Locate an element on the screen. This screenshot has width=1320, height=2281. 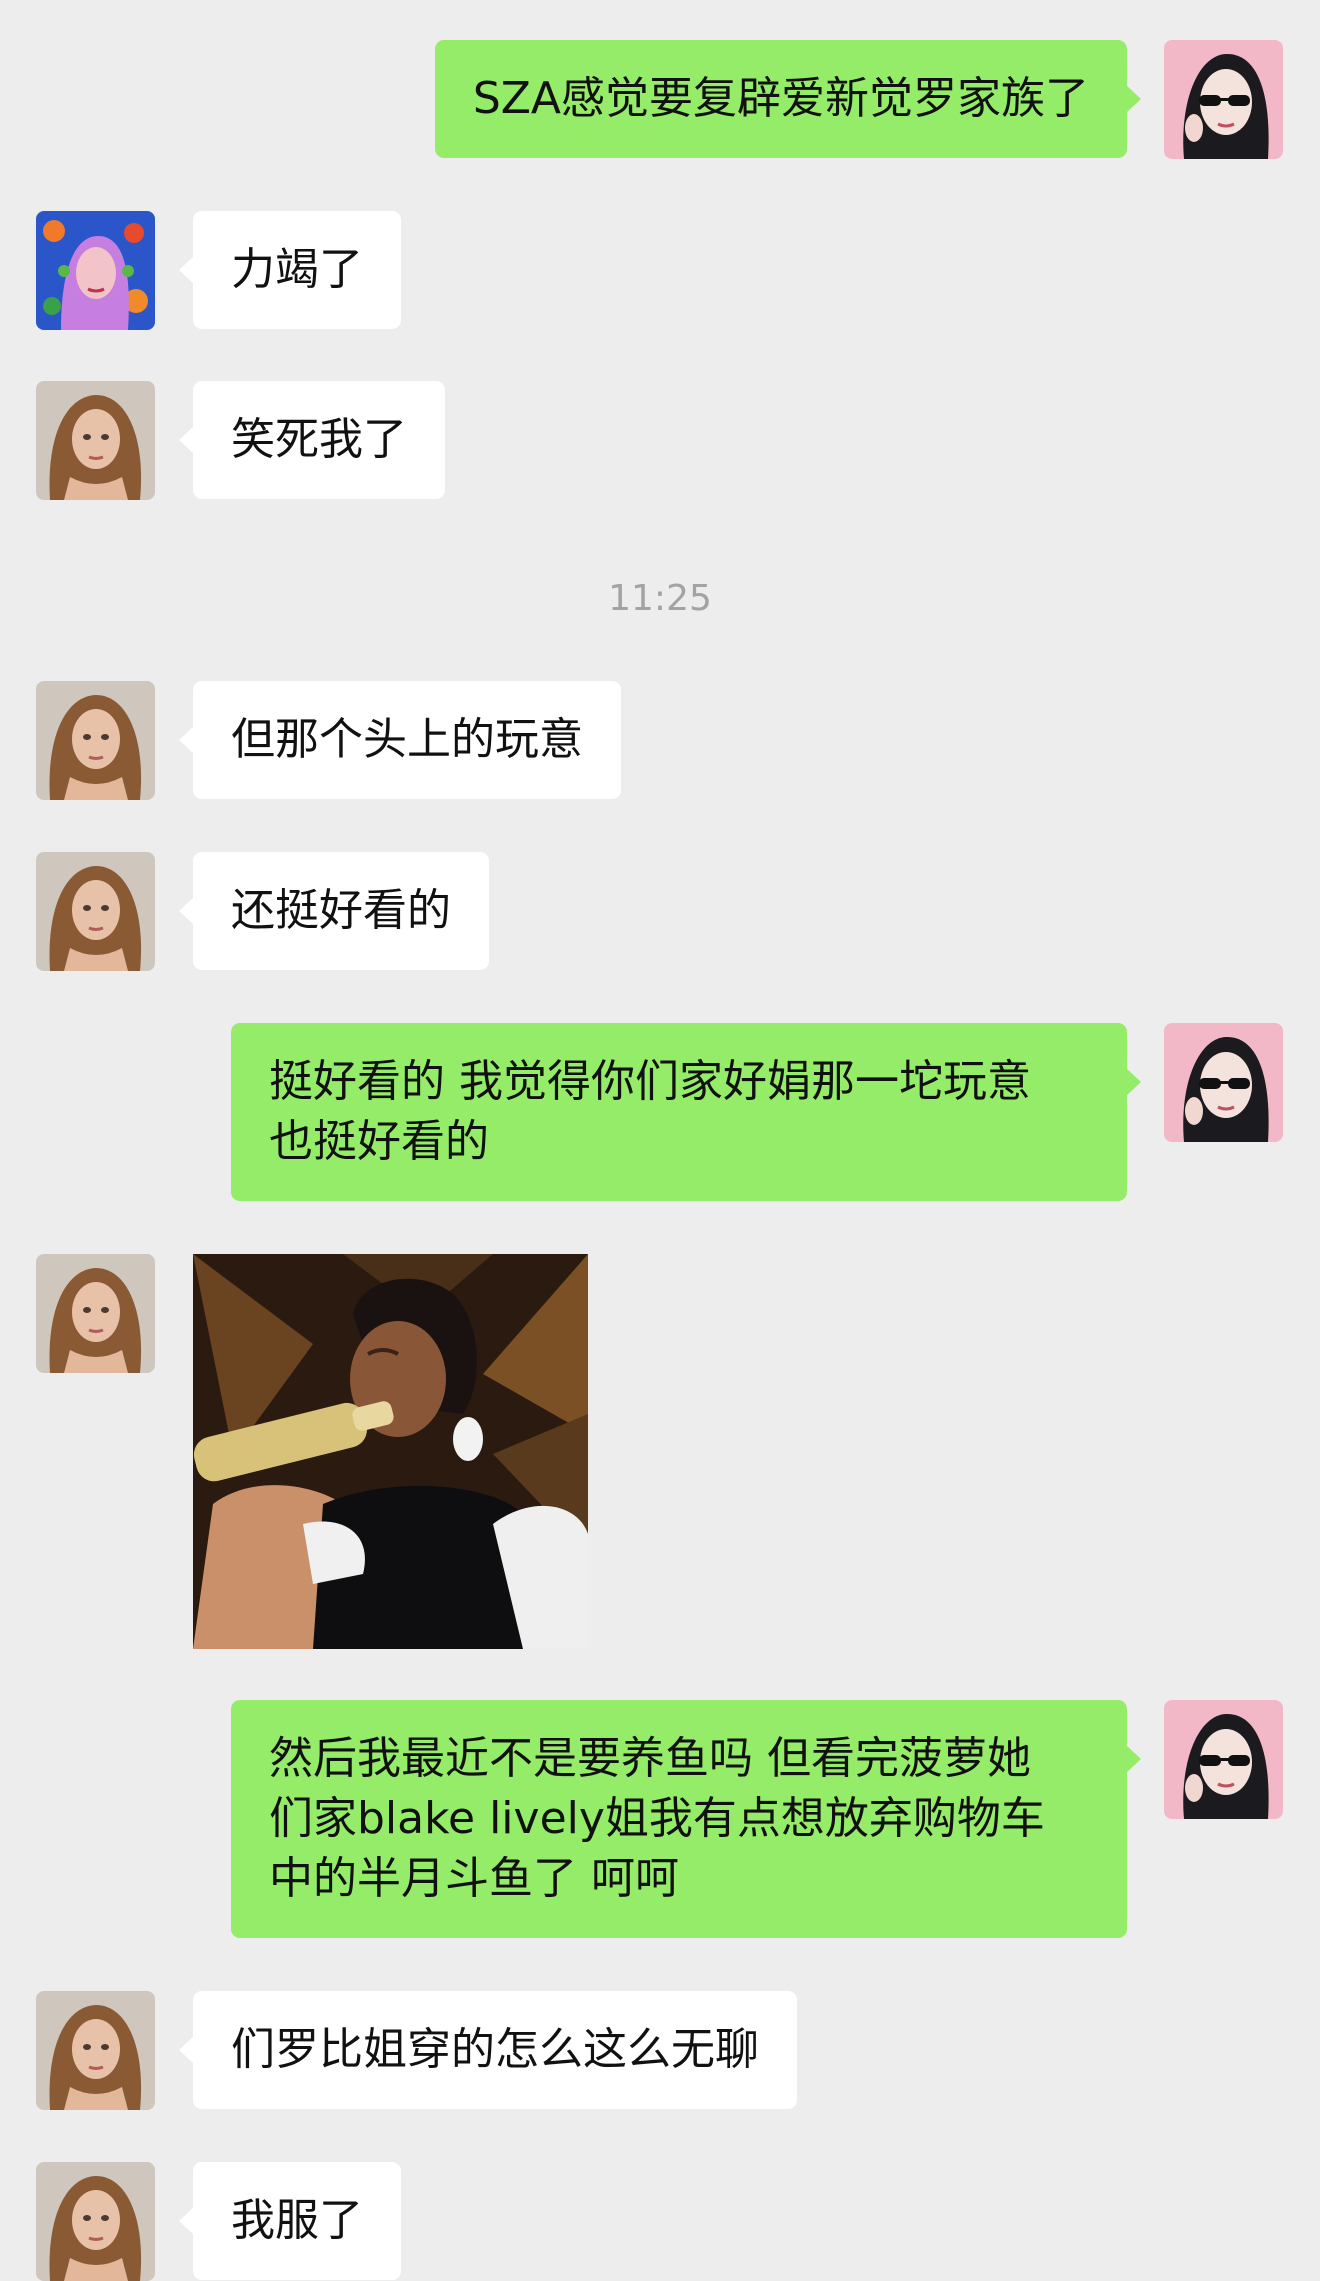
message-bubble-incoming: 但那个头上的玩意 is located at coordinates (400, 740).